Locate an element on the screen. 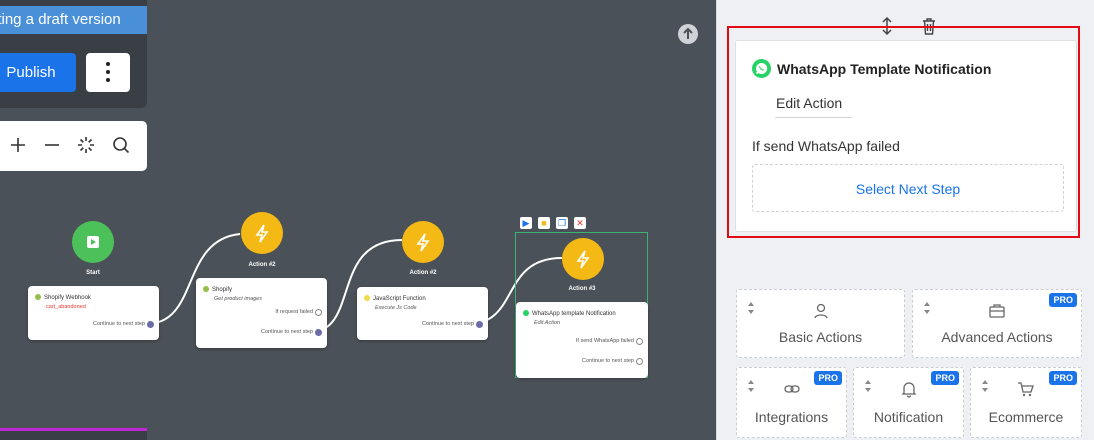  card-row: If send WhatsApp failed is located at coordinates (604, 341).